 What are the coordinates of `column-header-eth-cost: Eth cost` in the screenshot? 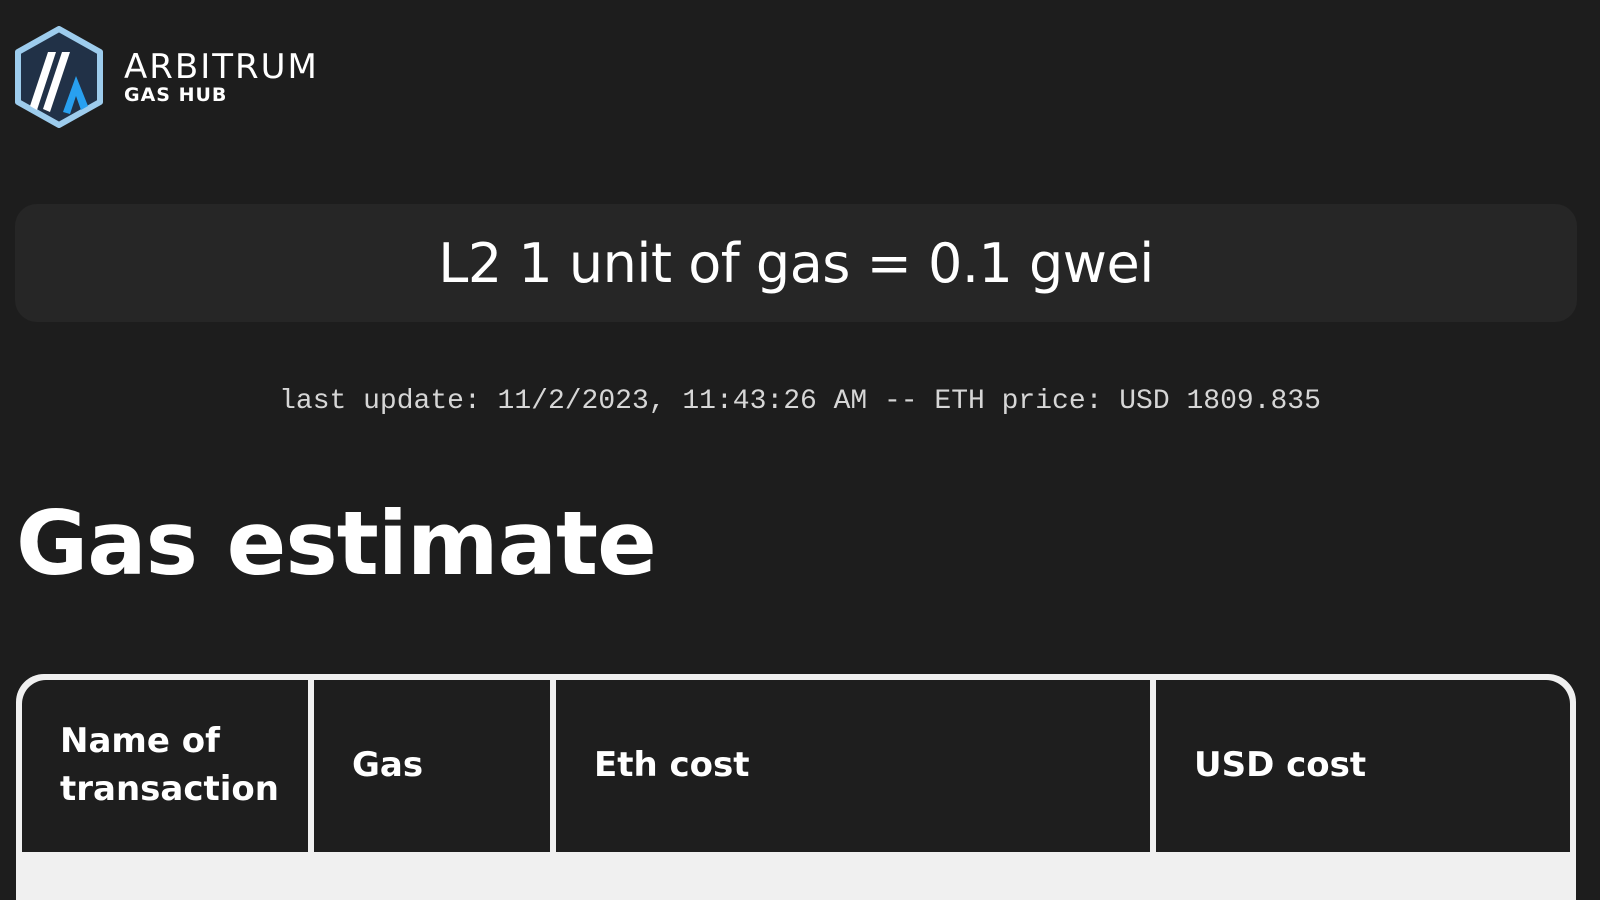 It's located at (853, 766).